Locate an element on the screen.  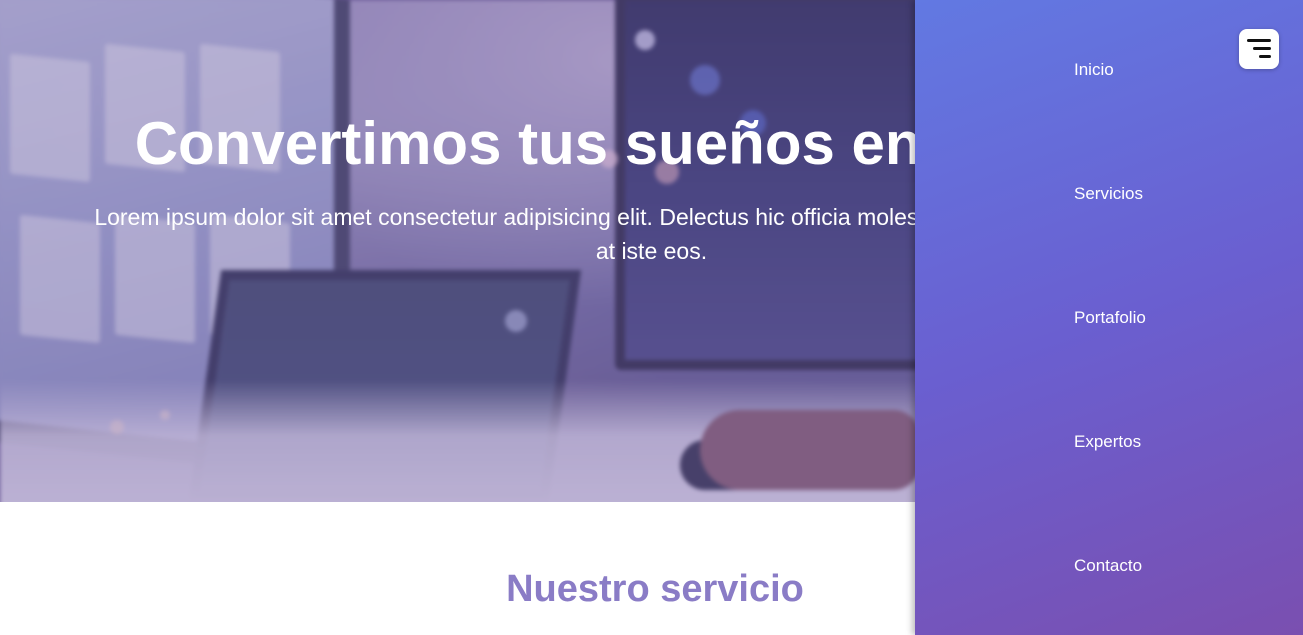
nav-item-portafolio: Portafolio is located at coordinates (1110, 318).